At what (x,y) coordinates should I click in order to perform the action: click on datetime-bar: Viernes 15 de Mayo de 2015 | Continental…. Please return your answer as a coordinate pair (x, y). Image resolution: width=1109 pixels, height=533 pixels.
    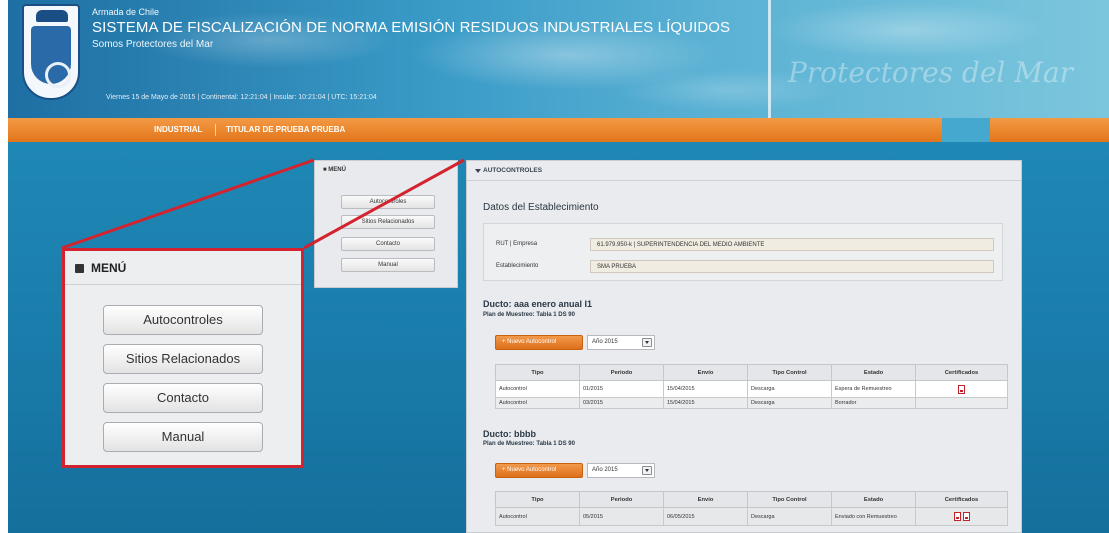
    Looking at the image, I should click on (241, 97).